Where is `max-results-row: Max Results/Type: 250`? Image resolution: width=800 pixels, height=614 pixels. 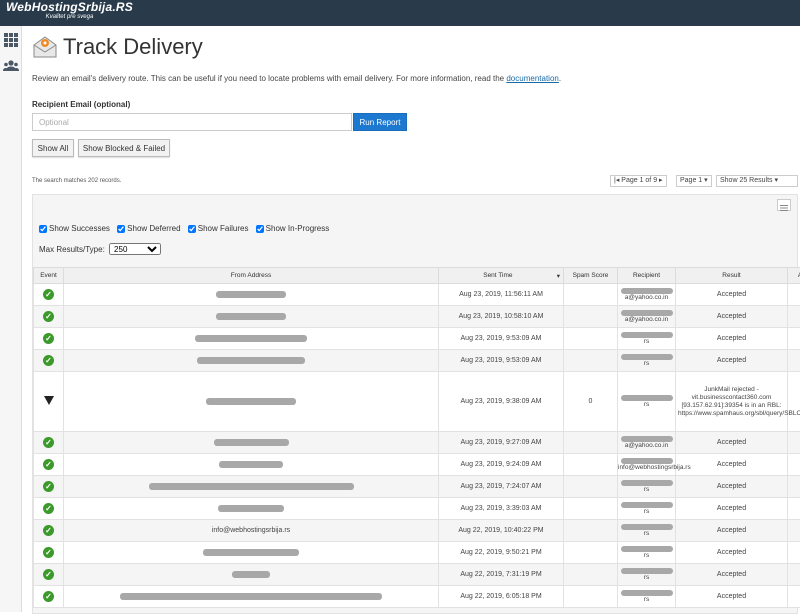
max-results-row: Max Results/Type: 250 is located at coordinates (100, 249).